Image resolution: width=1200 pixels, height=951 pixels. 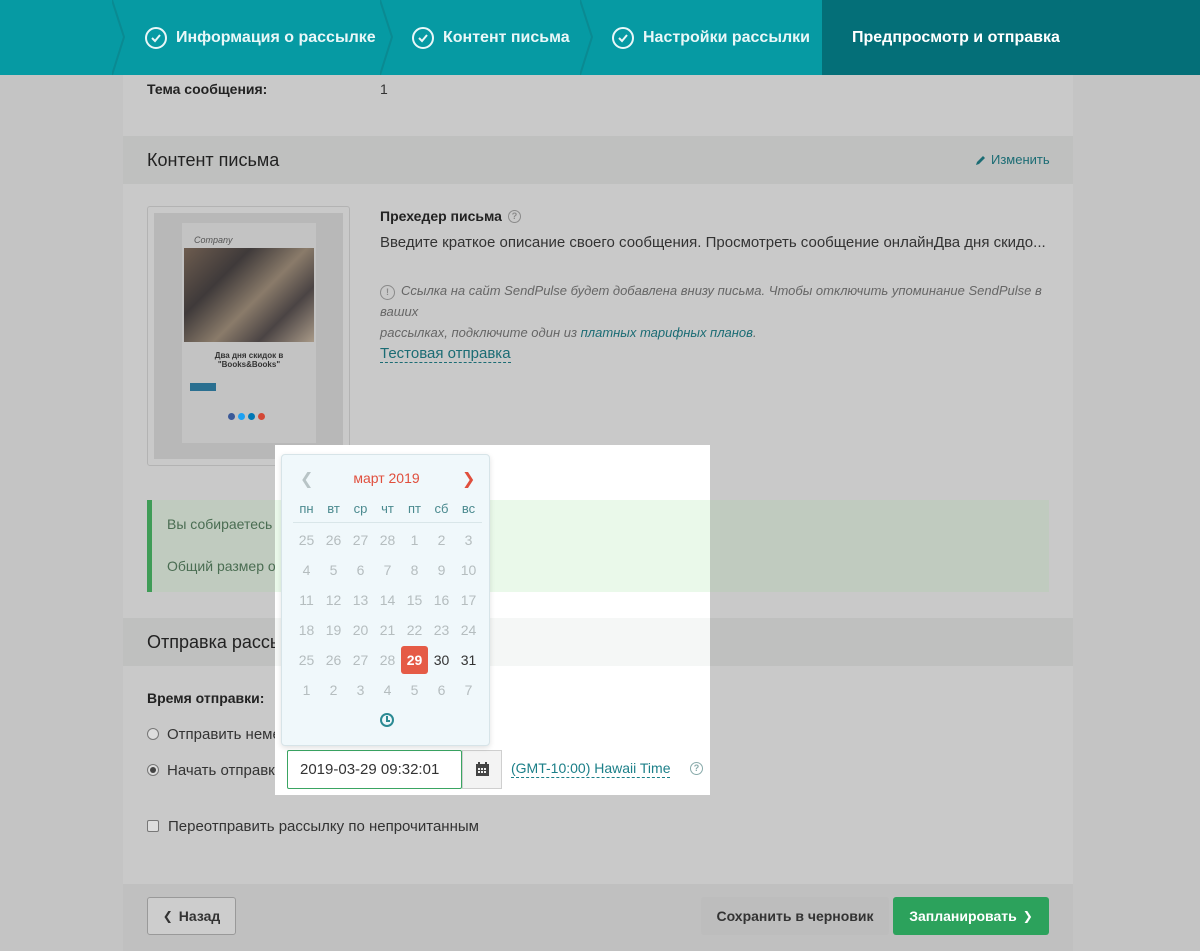 What do you see at coordinates (206, 698) in the screenshot?
I see `send-time-label: Время отправки:` at bounding box center [206, 698].